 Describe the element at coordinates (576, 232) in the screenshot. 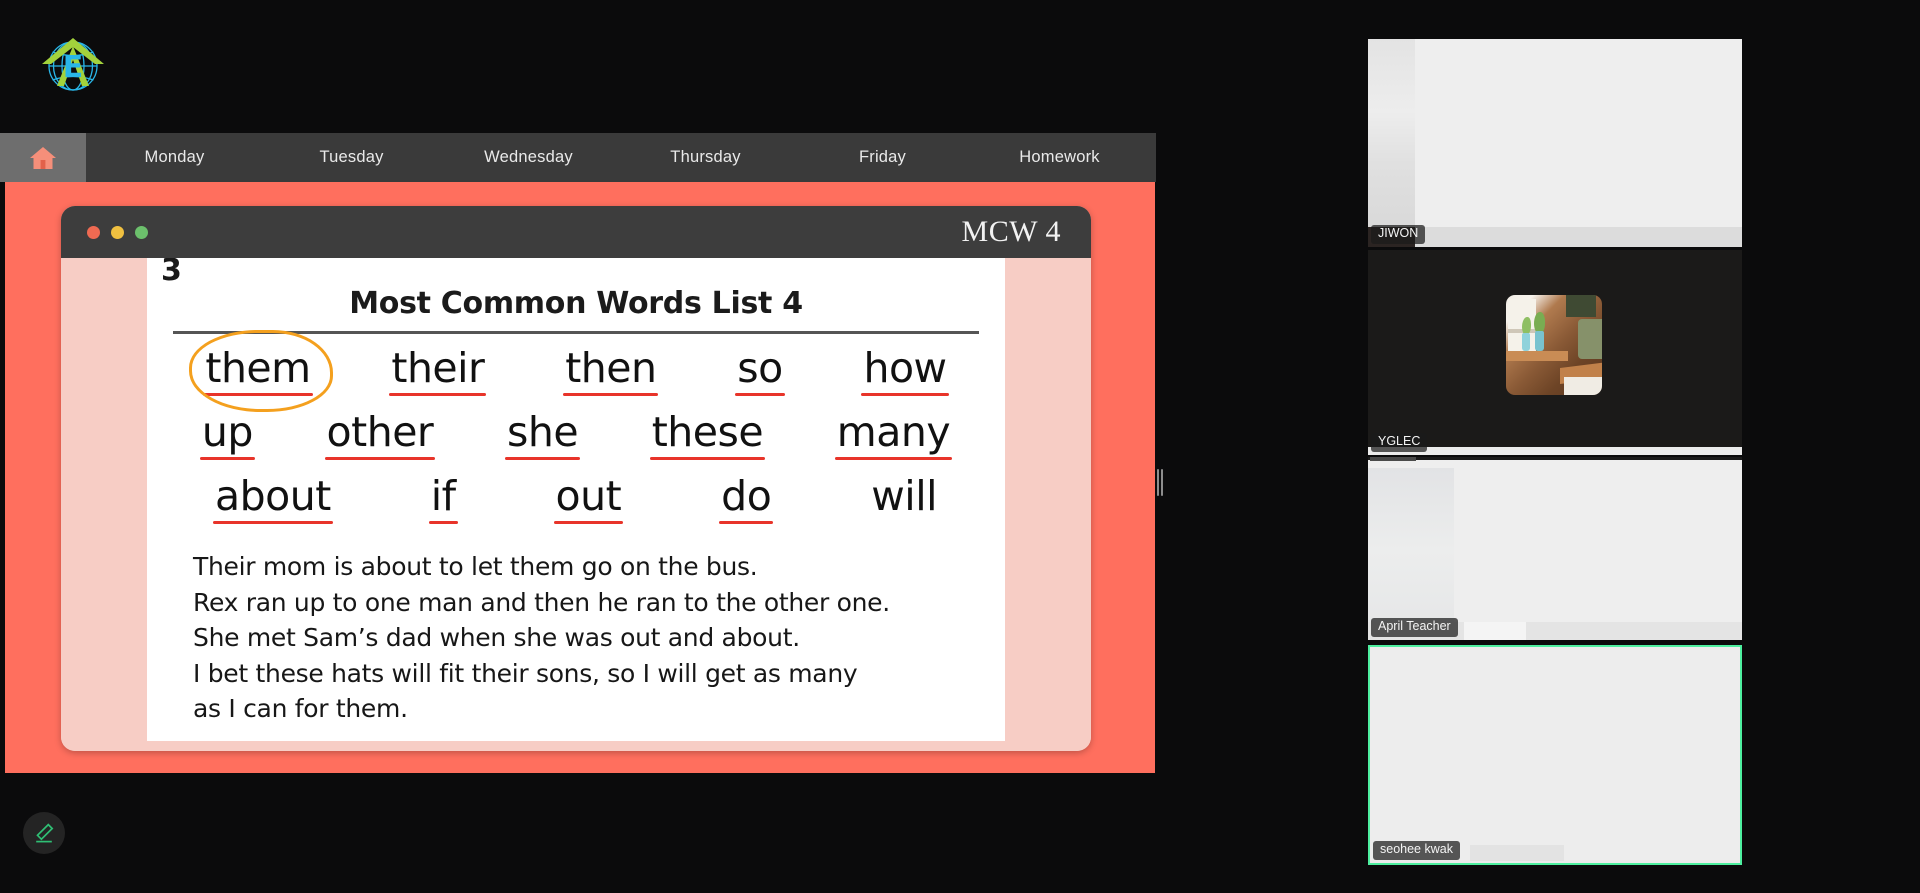

I see `slide-window-titlebar: MCW 4` at that location.